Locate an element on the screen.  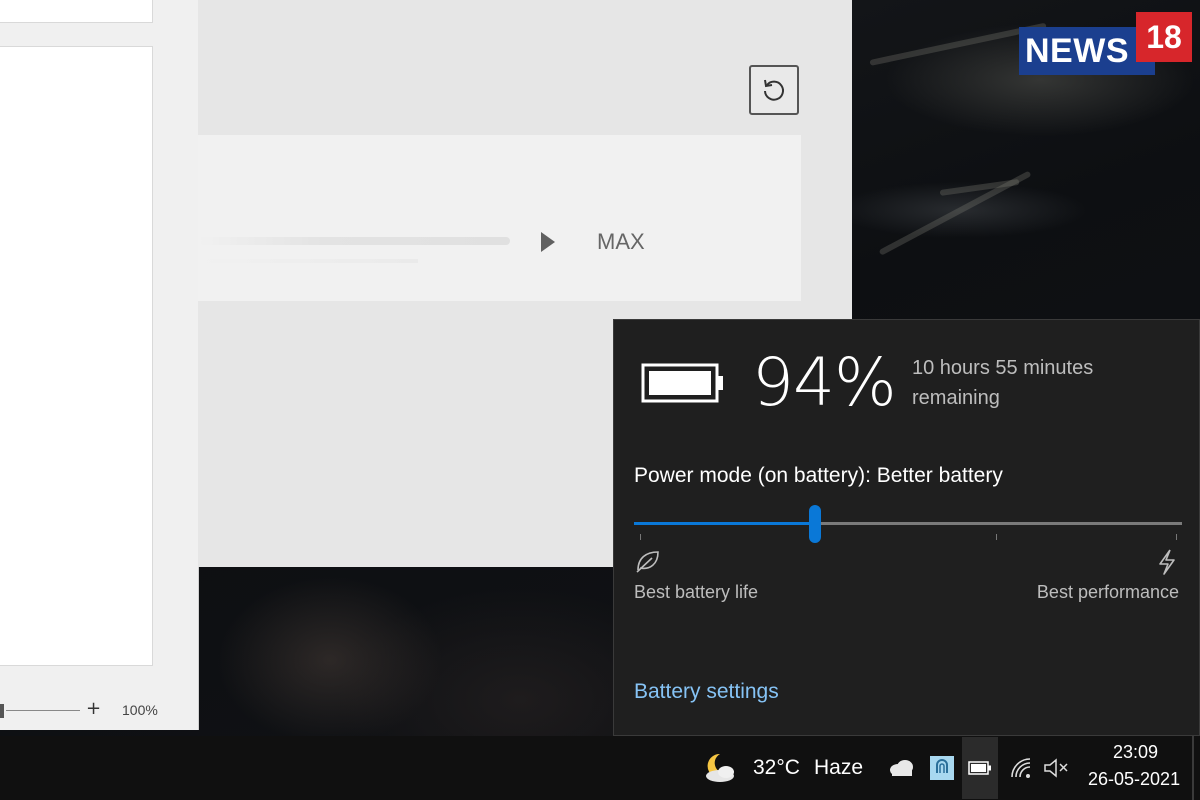
onedrive-cloud-icon is located at coordinates (902, 768).